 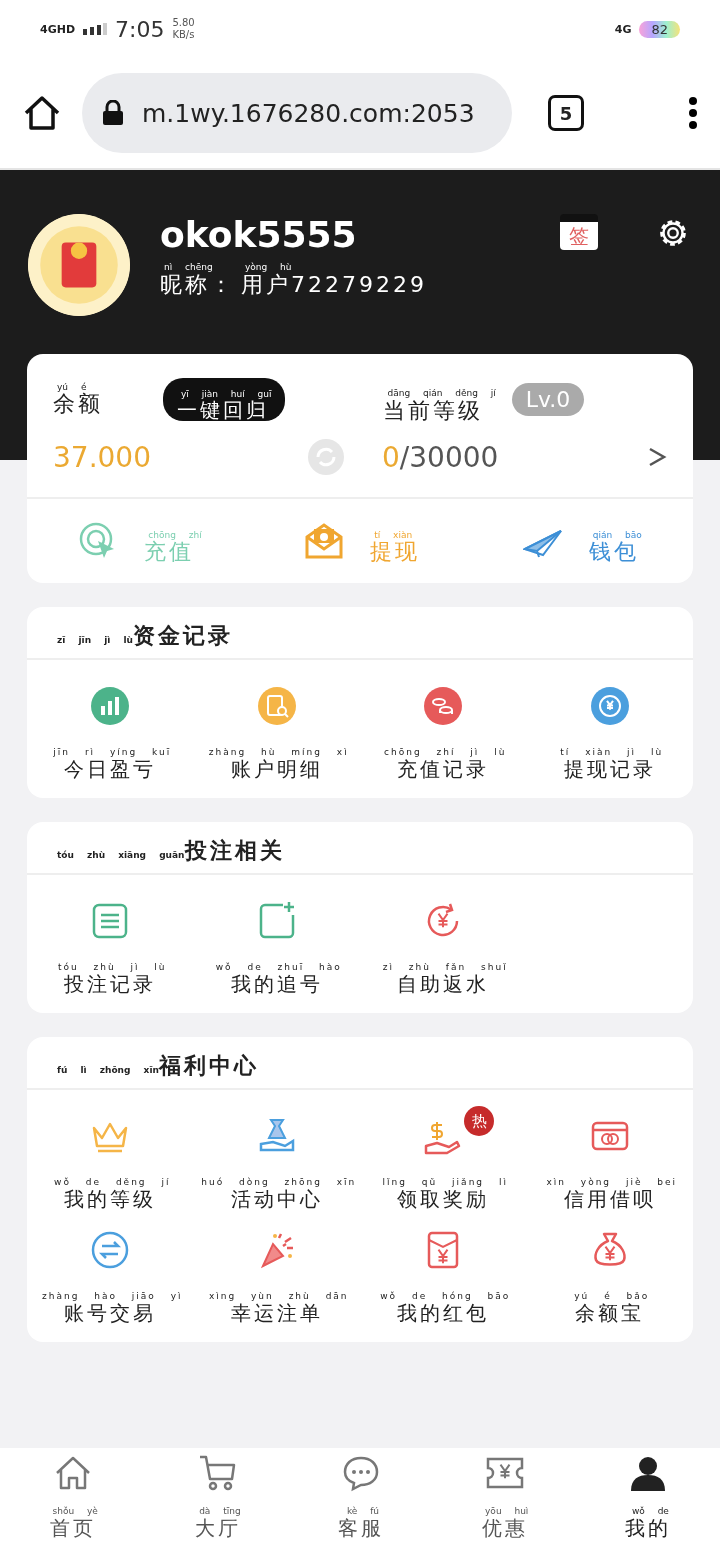 I want to click on pinyin-annotation: dāng qián děng jí, so click(x=441, y=394).